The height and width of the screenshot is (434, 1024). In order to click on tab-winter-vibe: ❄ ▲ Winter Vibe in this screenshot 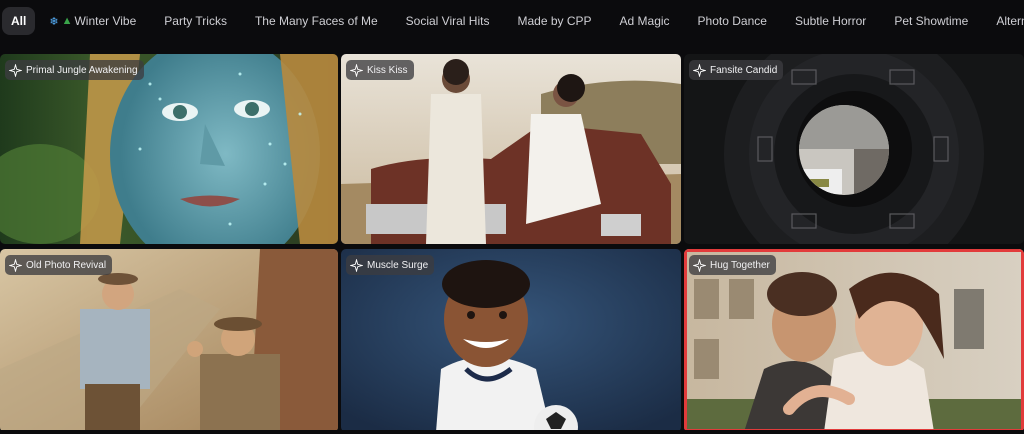, I will do `click(92, 21)`.